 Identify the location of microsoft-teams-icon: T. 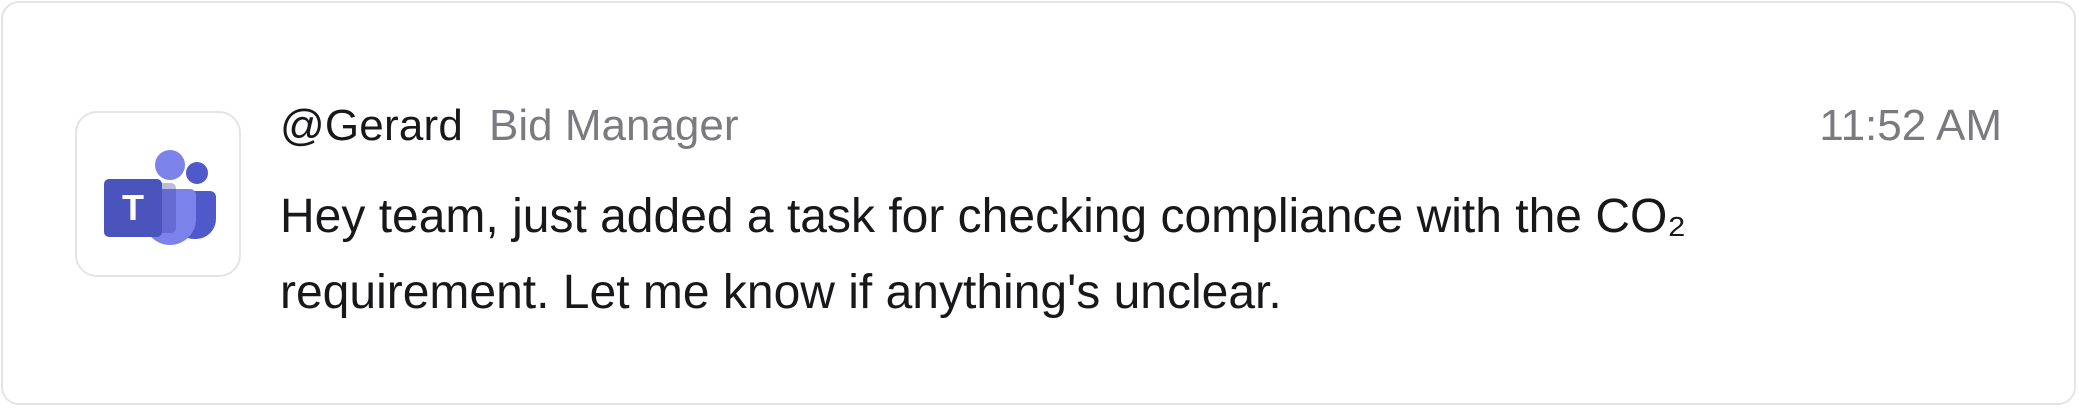
(160, 197).